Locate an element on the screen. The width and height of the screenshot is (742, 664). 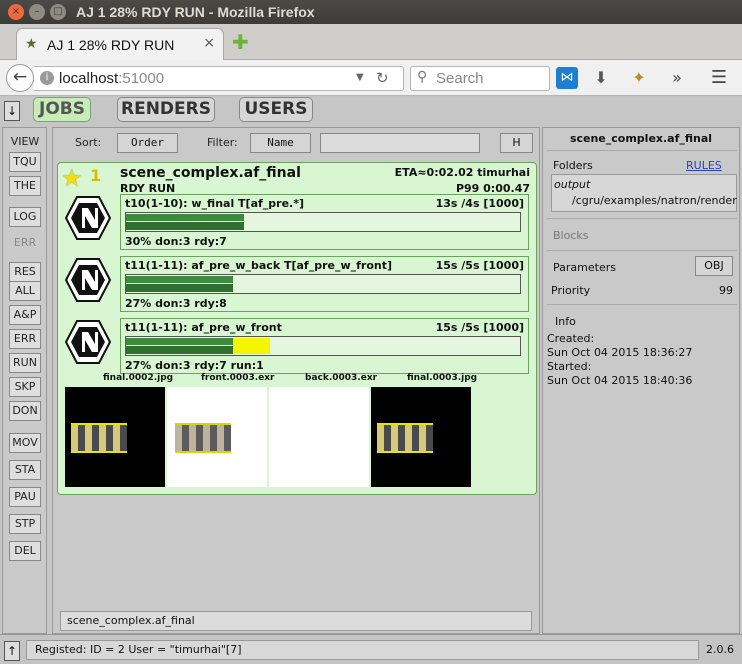
search-input: ⚲ Search is located at coordinates (480, 78).